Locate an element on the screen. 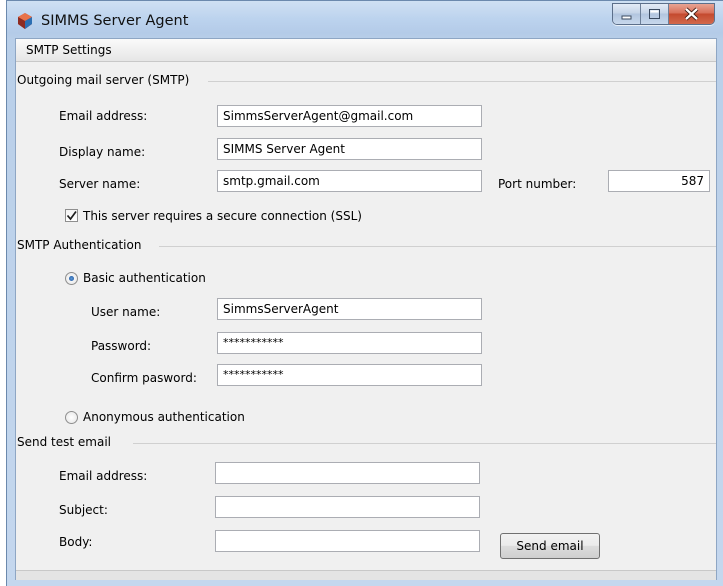  test-email-label: Email address: is located at coordinates (103, 476).